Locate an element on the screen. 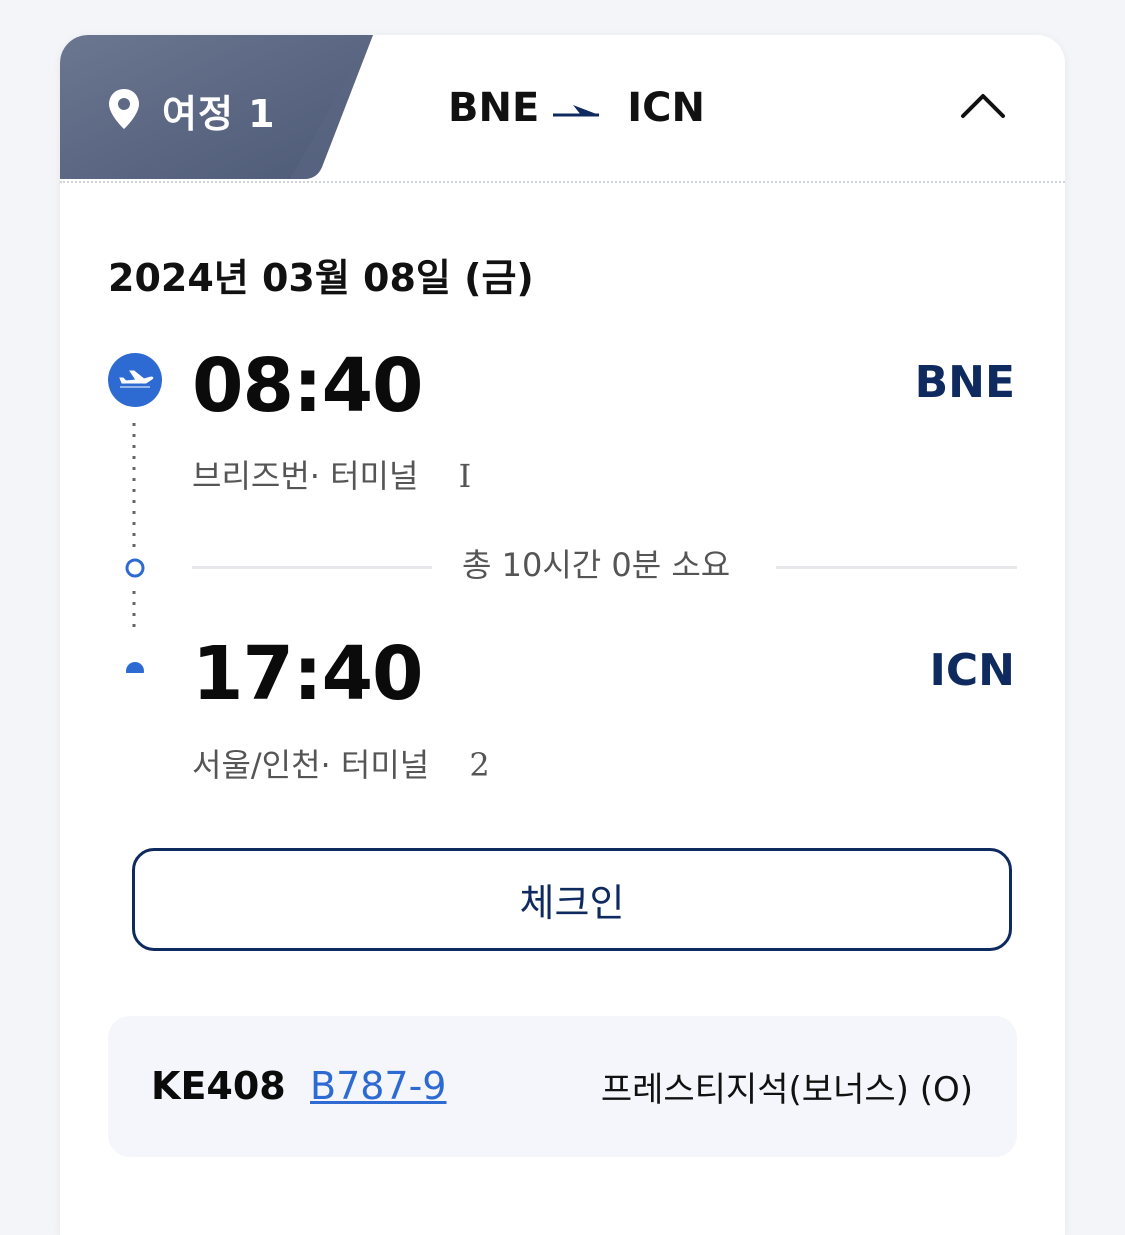  departure-time: 08:40 is located at coordinates (308, 386).